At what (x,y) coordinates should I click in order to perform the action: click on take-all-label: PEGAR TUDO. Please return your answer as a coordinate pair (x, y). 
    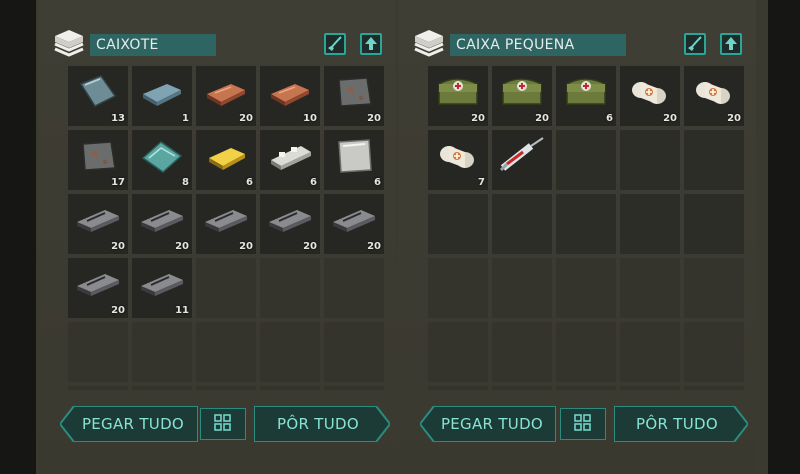
    Looking at the image, I should click on (133, 424).